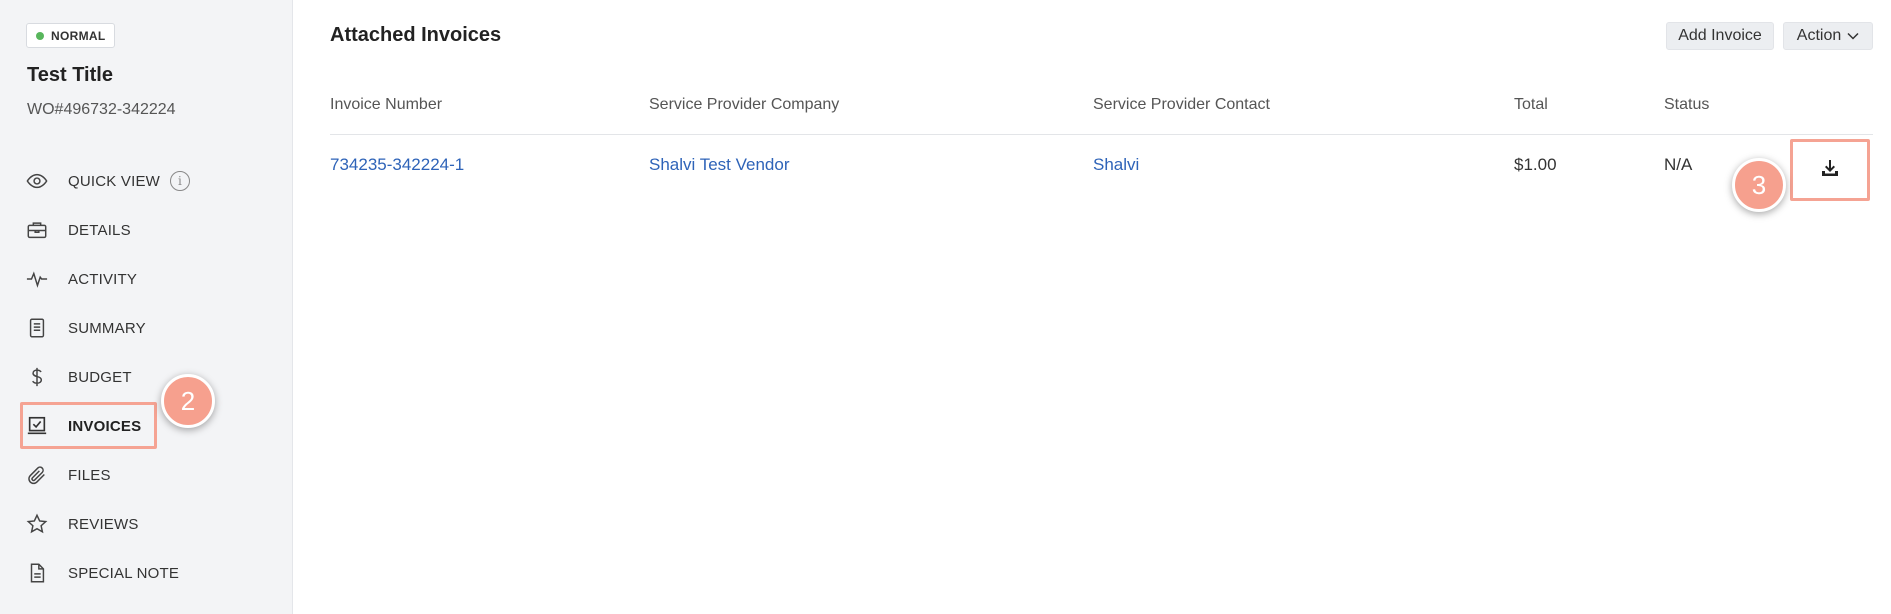 The image size is (1891, 614). I want to click on page-title: Attached Invoices, so click(416, 35).